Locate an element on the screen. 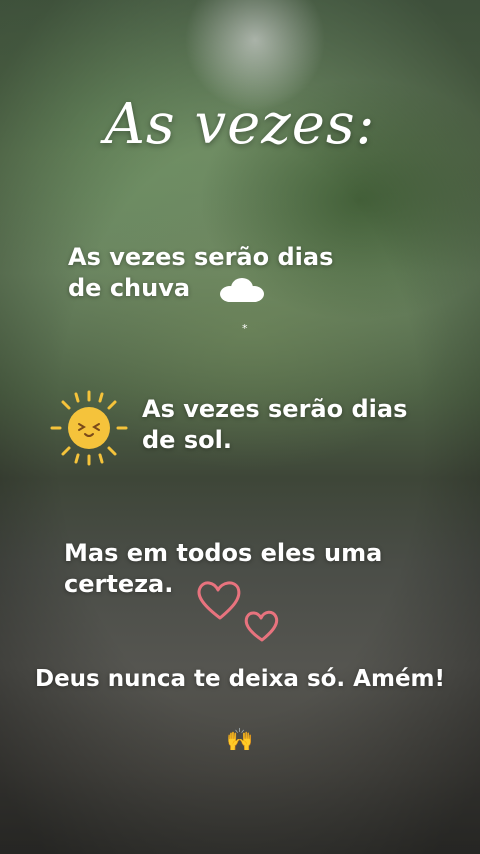 The height and width of the screenshot is (854, 480). closing-line: Deus nunca te deixa só. Amém! is located at coordinates (239, 679).